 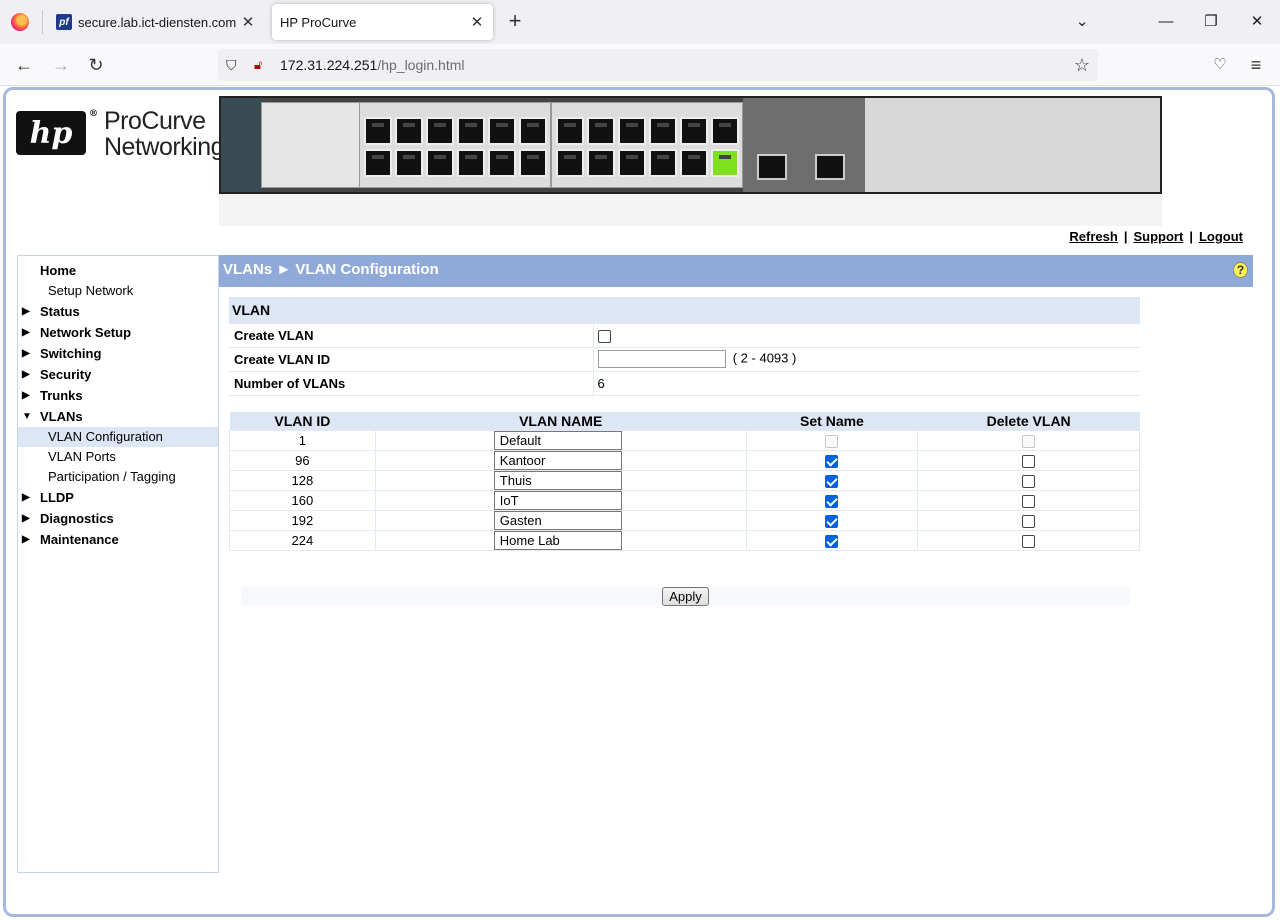 What do you see at coordinates (311, 145) in the screenshot?
I see `led-panel` at bounding box center [311, 145].